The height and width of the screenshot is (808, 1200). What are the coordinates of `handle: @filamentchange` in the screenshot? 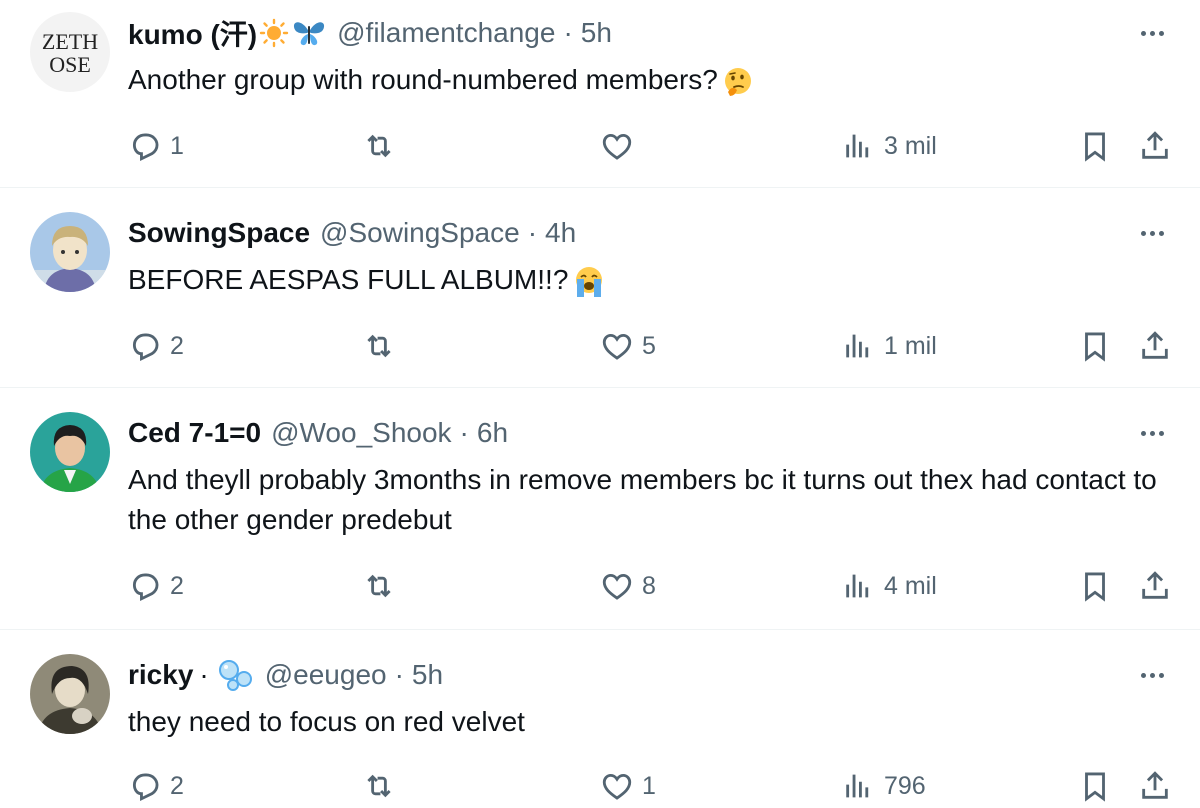 It's located at (446, 33).